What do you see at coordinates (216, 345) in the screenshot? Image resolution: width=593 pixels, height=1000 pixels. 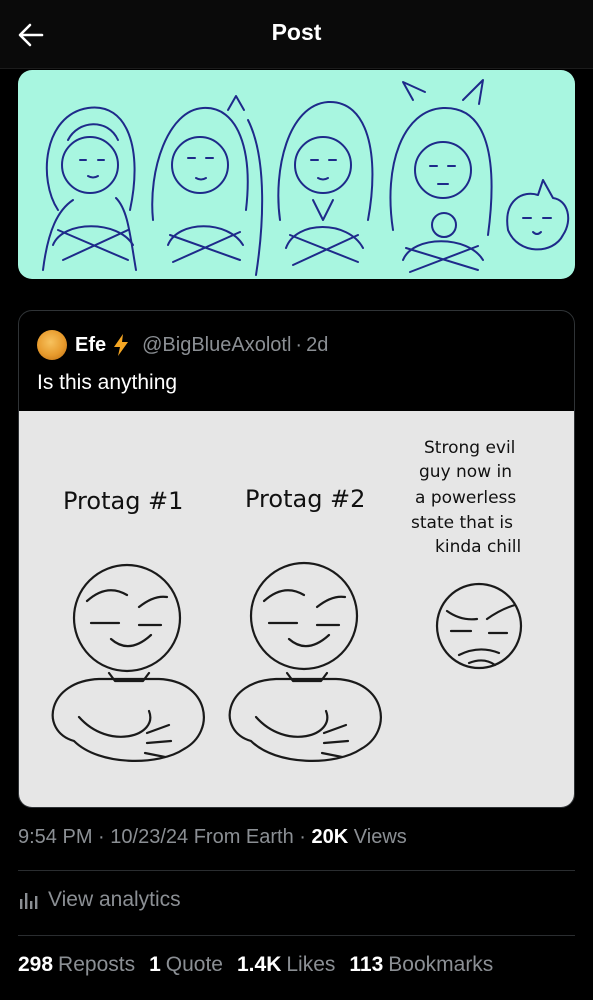 I see `author-handle: @BigBlueAxolotl` at bounding box center [216, 345].